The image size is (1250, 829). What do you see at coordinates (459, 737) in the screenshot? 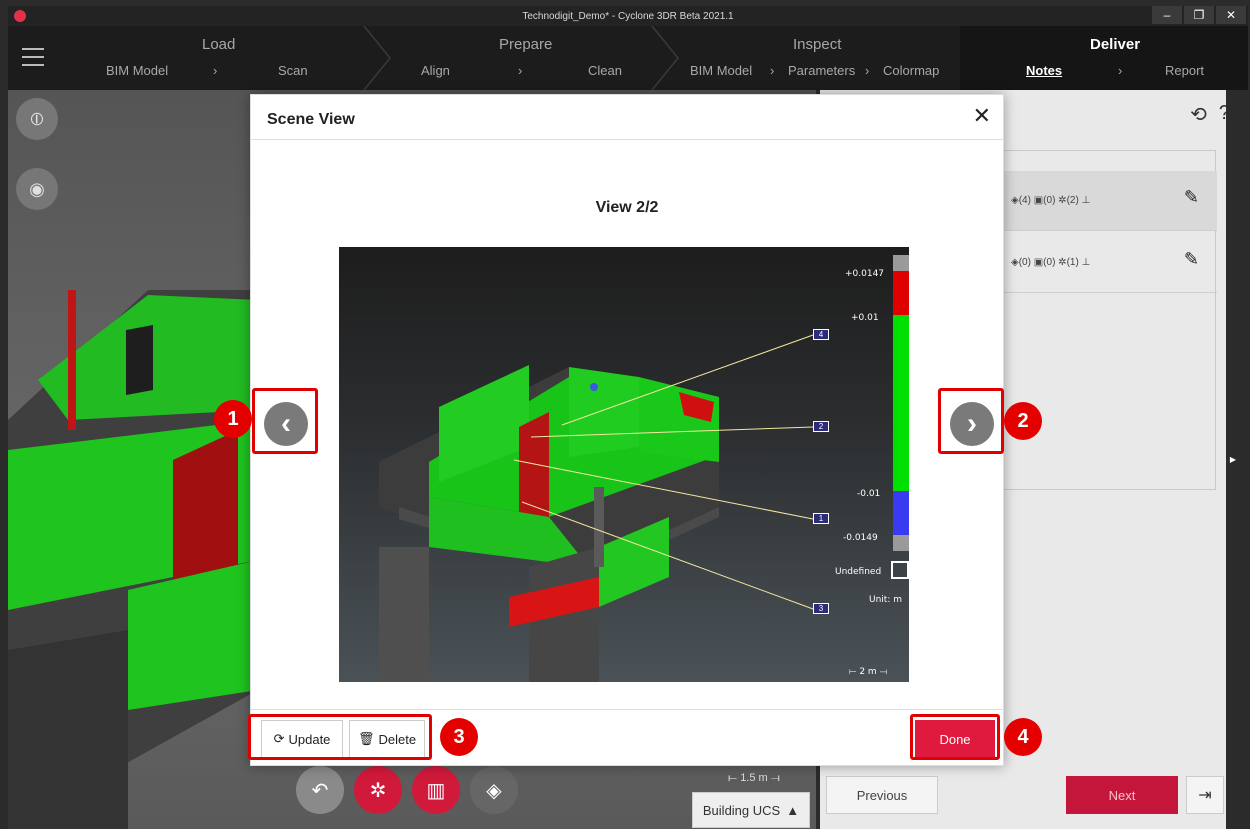
I see `callout-badge: 3` at bounding box center [459, 737].